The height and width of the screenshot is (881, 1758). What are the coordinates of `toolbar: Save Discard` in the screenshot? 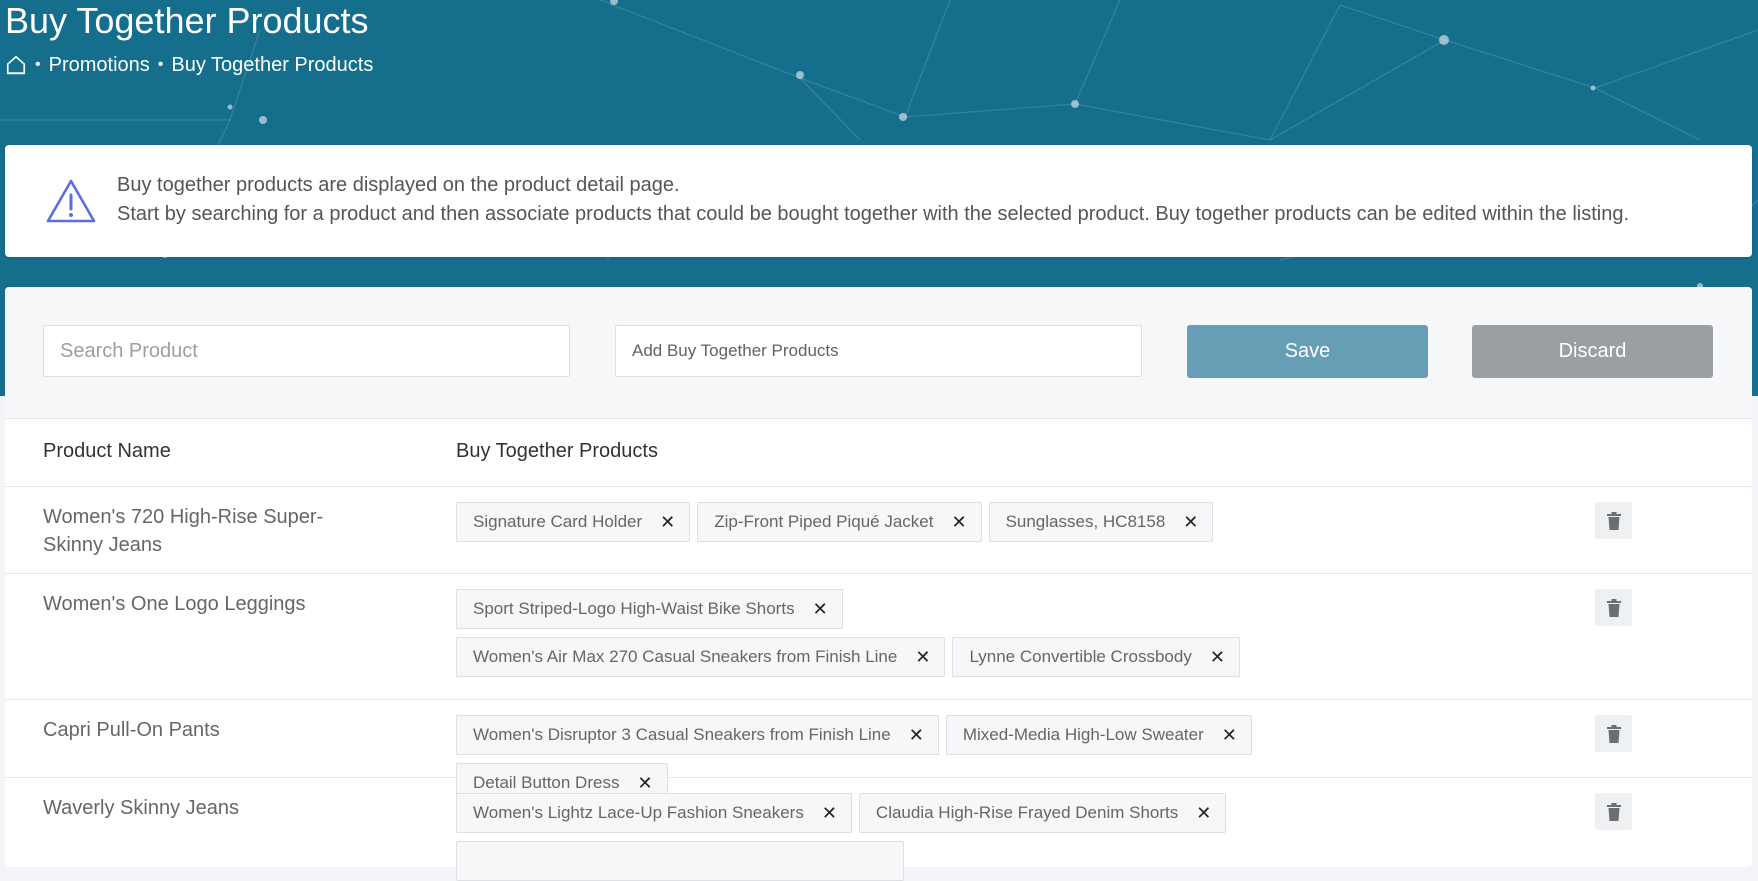 It's located at (878, 353).